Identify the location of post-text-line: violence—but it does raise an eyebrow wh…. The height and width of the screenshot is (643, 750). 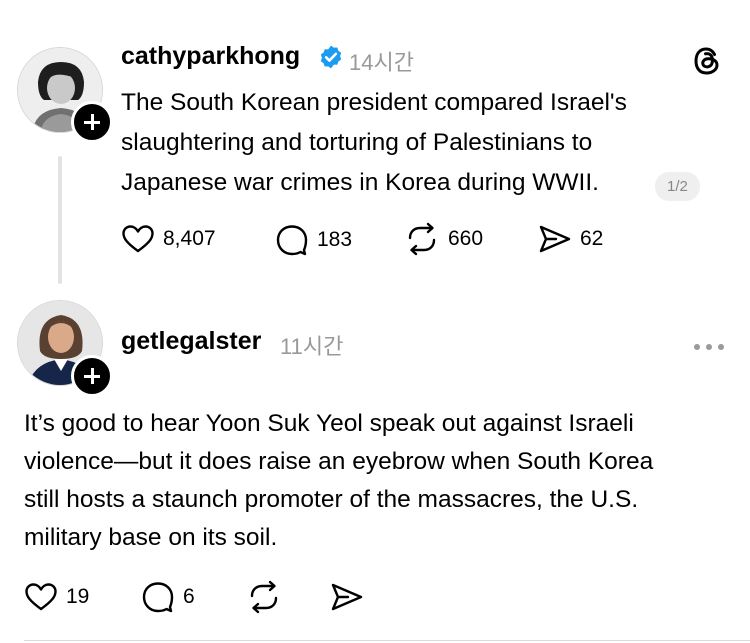
(339, 461).